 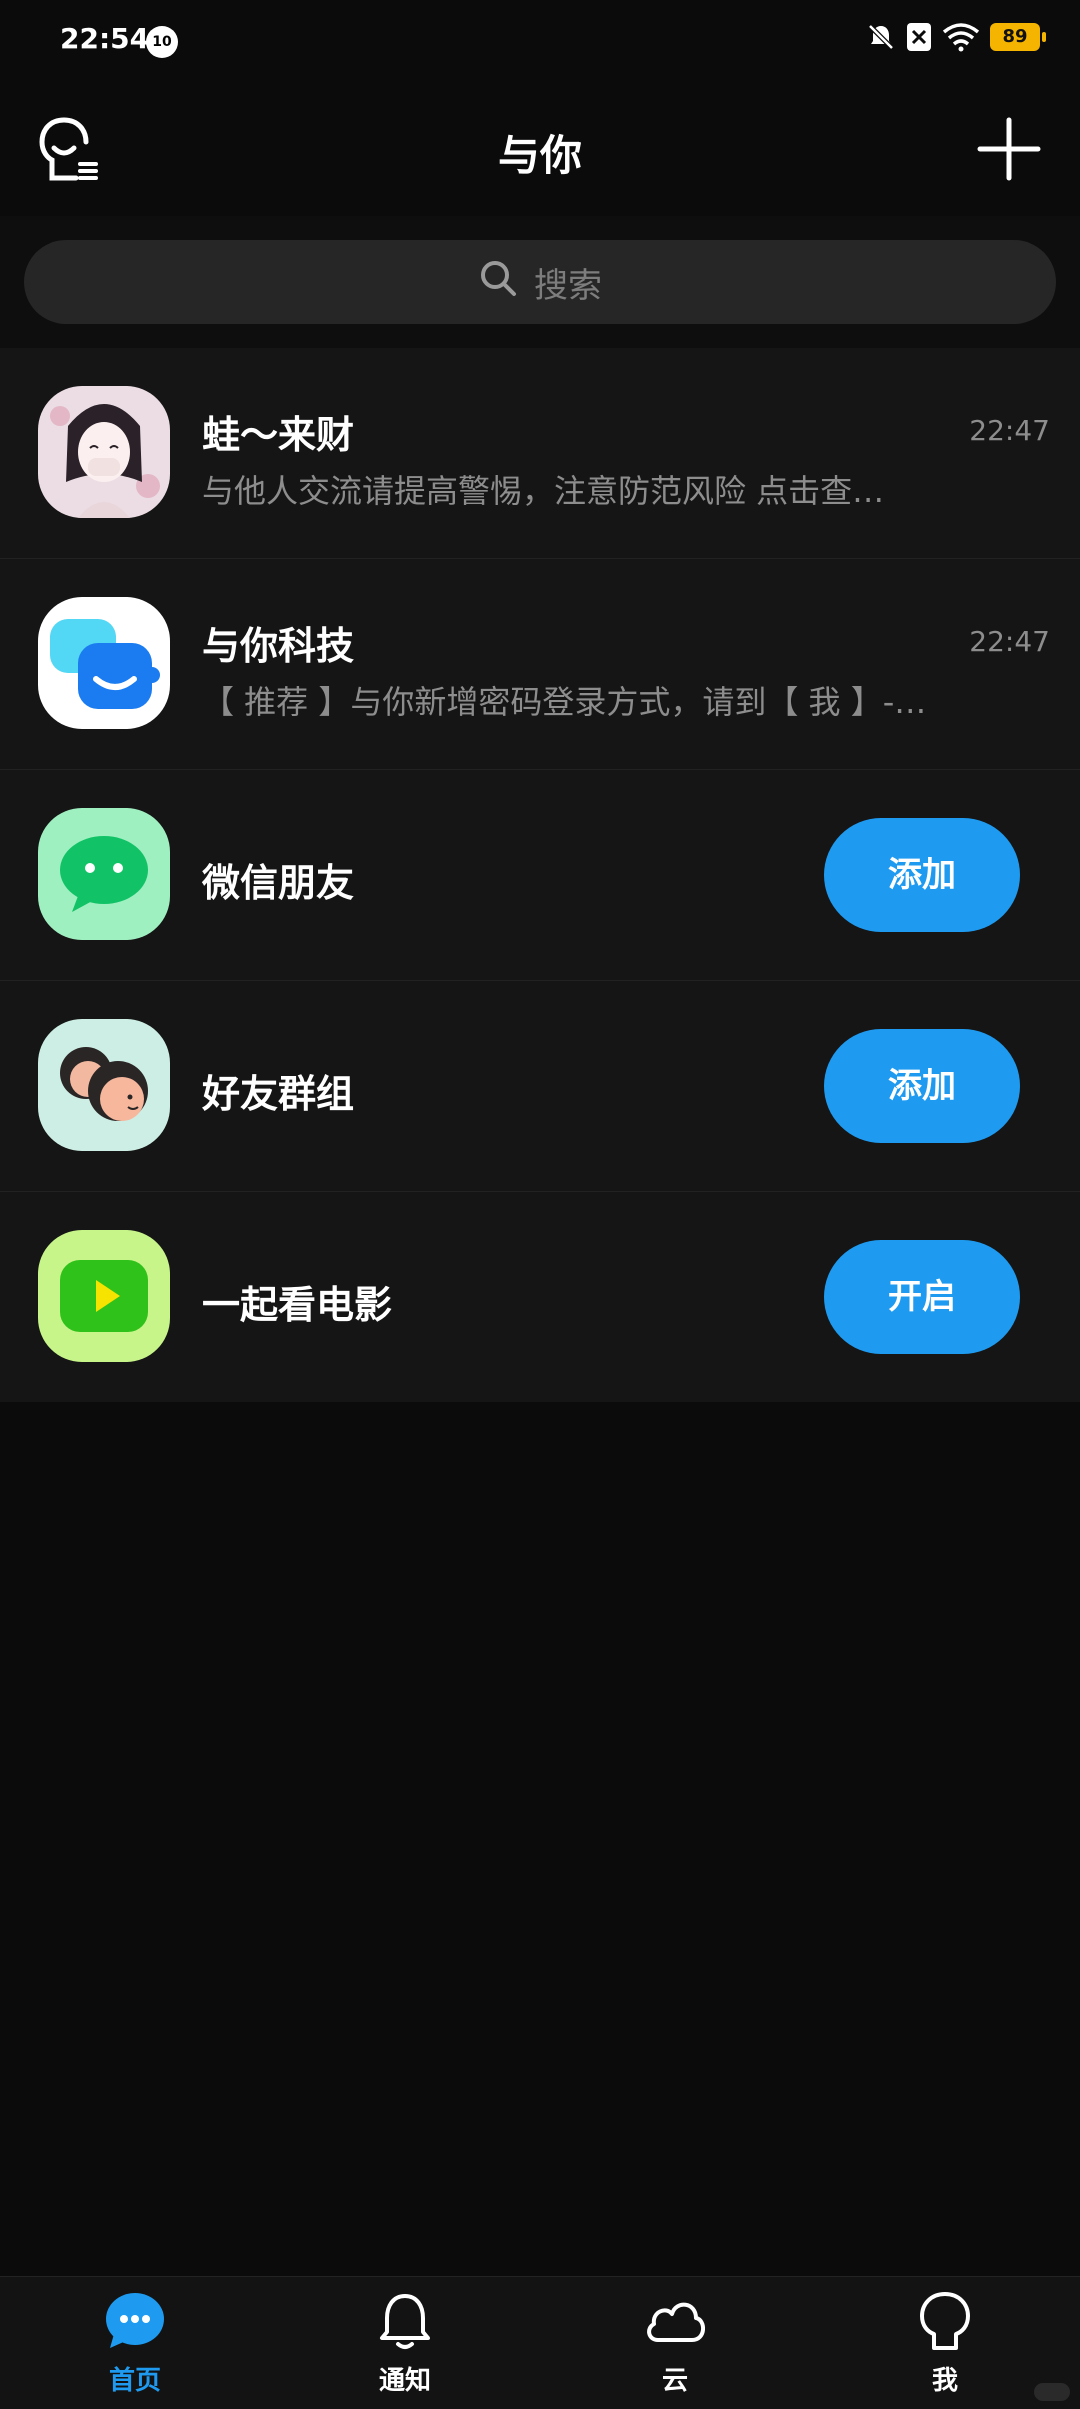 What do you see at coordinates (1009, 149) in the screenshot?
I see `plus-icon` at bounding box center [1009, 149].